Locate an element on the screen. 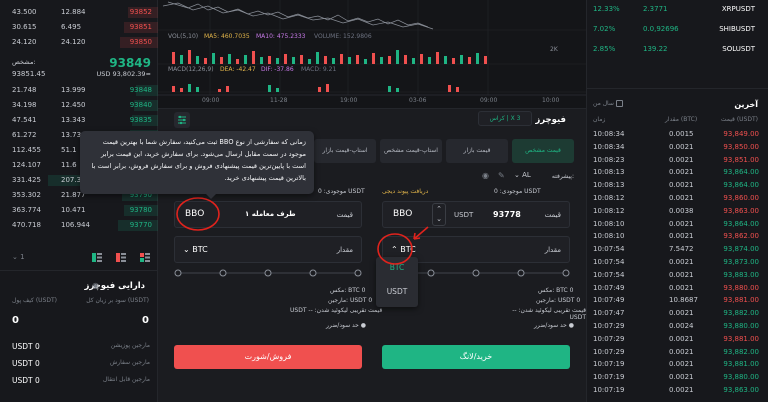 The width and height of the screenshot is (768, 402). market-price: 0.0,92696 is located at coordinates (661, 29).